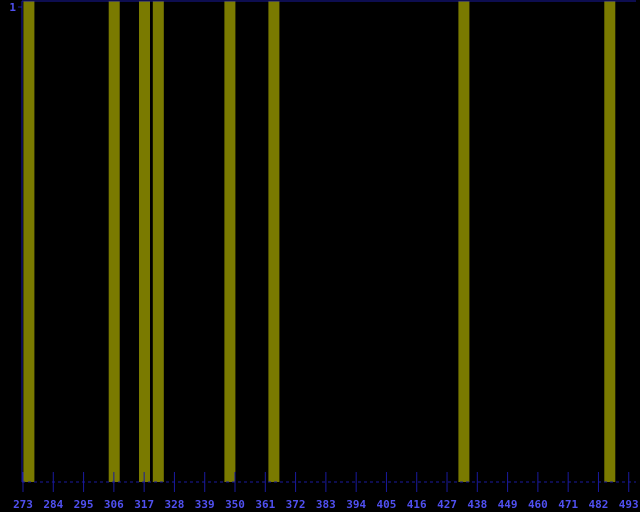  What do you see at coordinates (477, 504) in the screenshot?
I see `x-tick-label-15: 438` at bounding box center [477, 504].